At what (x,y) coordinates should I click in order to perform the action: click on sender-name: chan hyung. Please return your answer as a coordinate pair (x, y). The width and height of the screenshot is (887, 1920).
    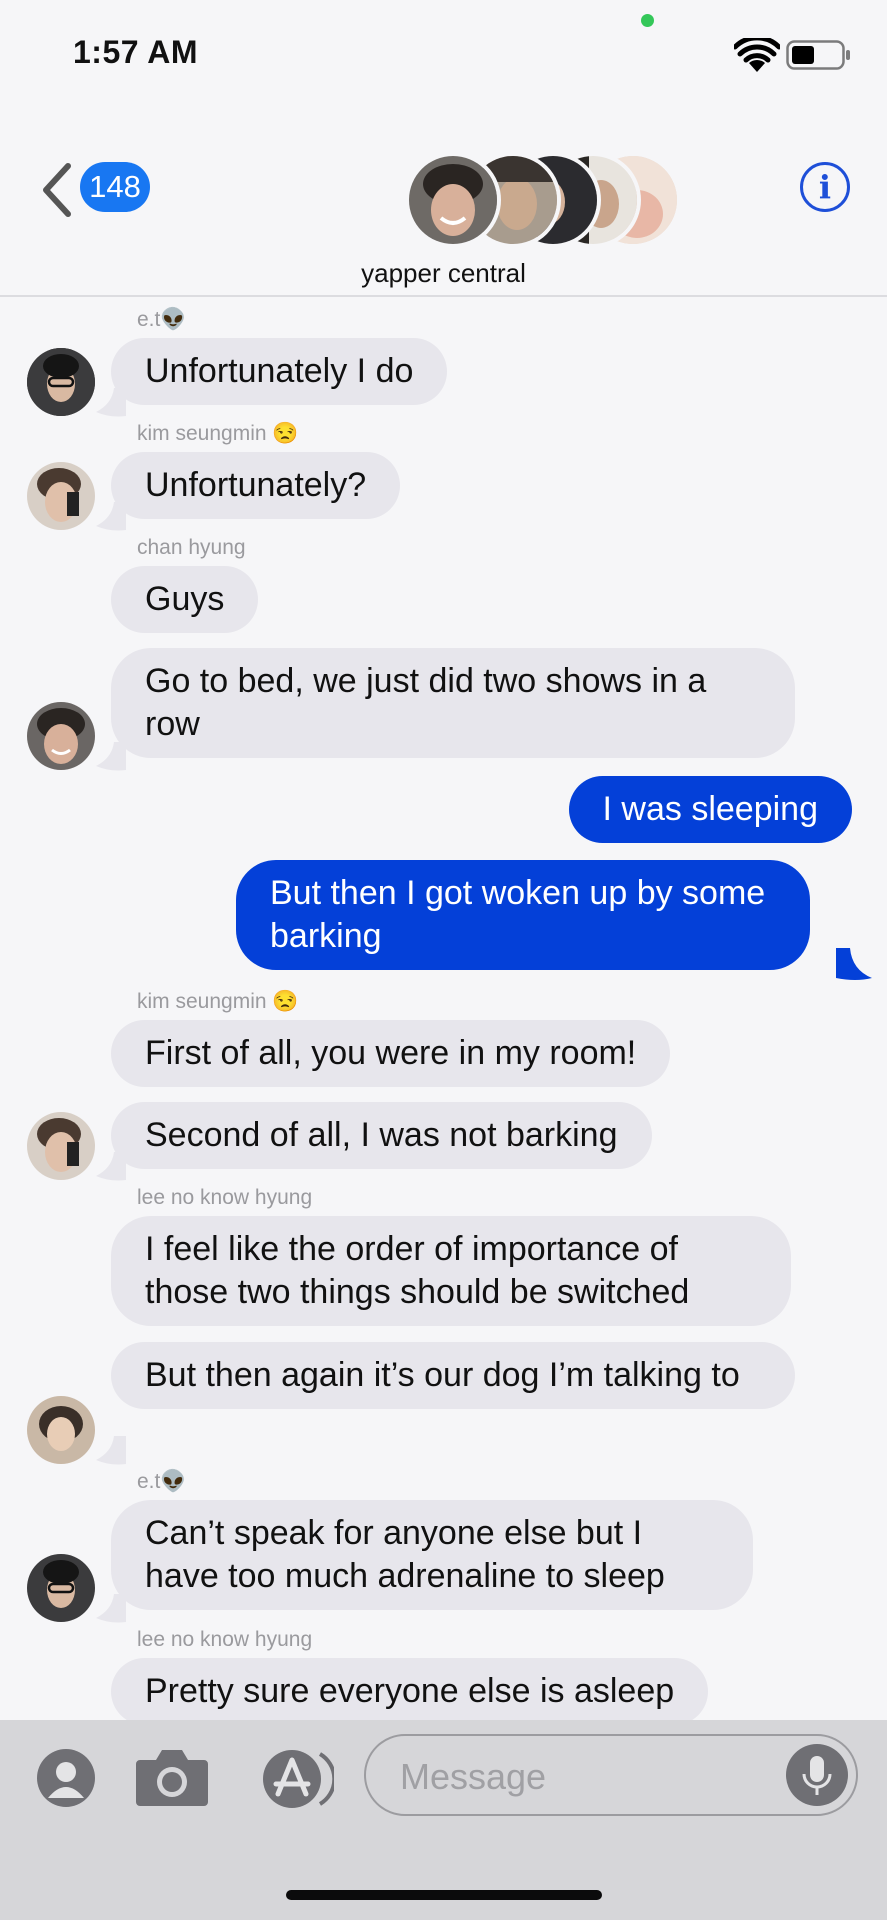
    Looking at the image, I should click on (191, 547).